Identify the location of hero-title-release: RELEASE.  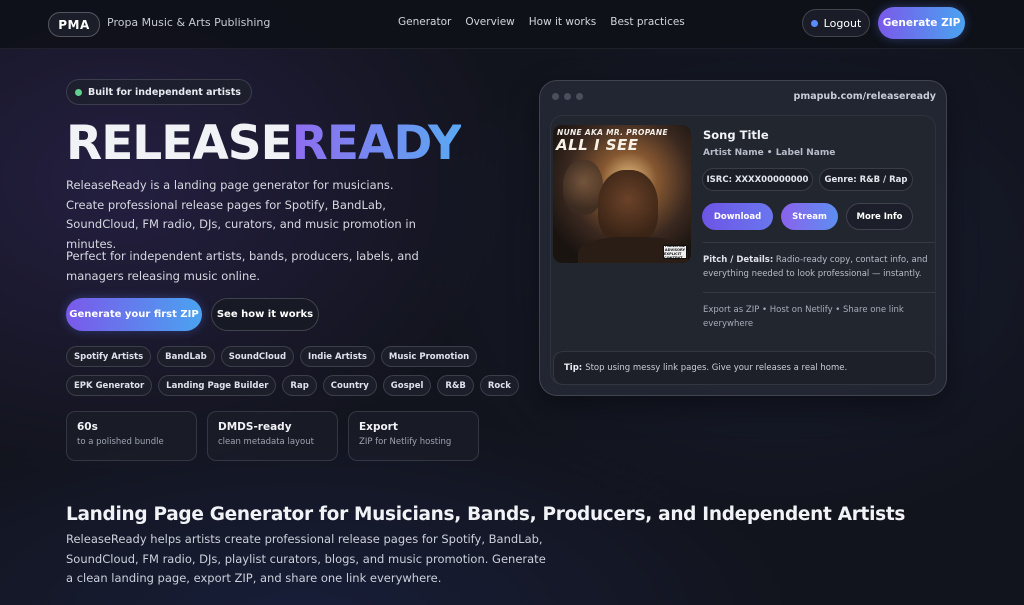
(179, 143).